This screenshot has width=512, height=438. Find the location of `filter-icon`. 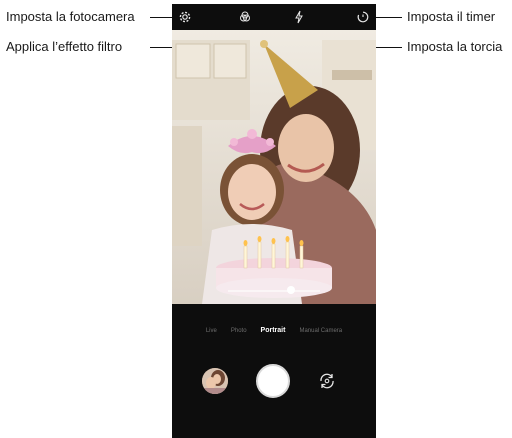

filter-icon is located at coordinates (245, 17).